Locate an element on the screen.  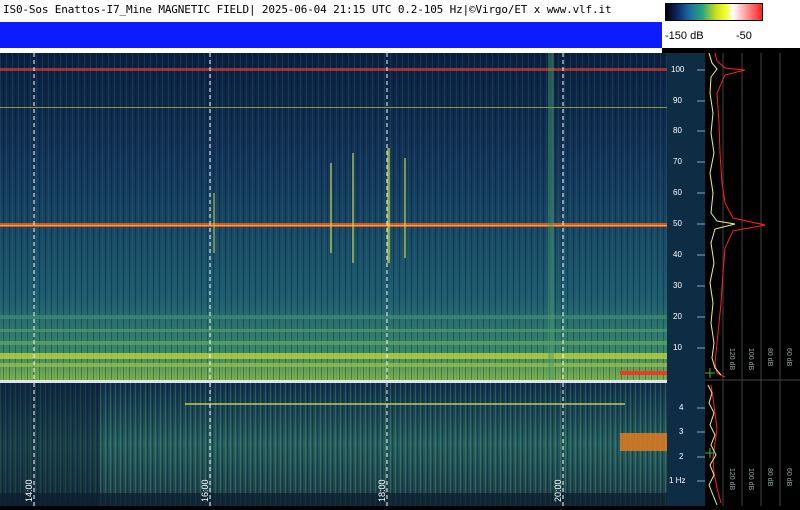
freq-label: 50 is located at coordinates (677, 223).